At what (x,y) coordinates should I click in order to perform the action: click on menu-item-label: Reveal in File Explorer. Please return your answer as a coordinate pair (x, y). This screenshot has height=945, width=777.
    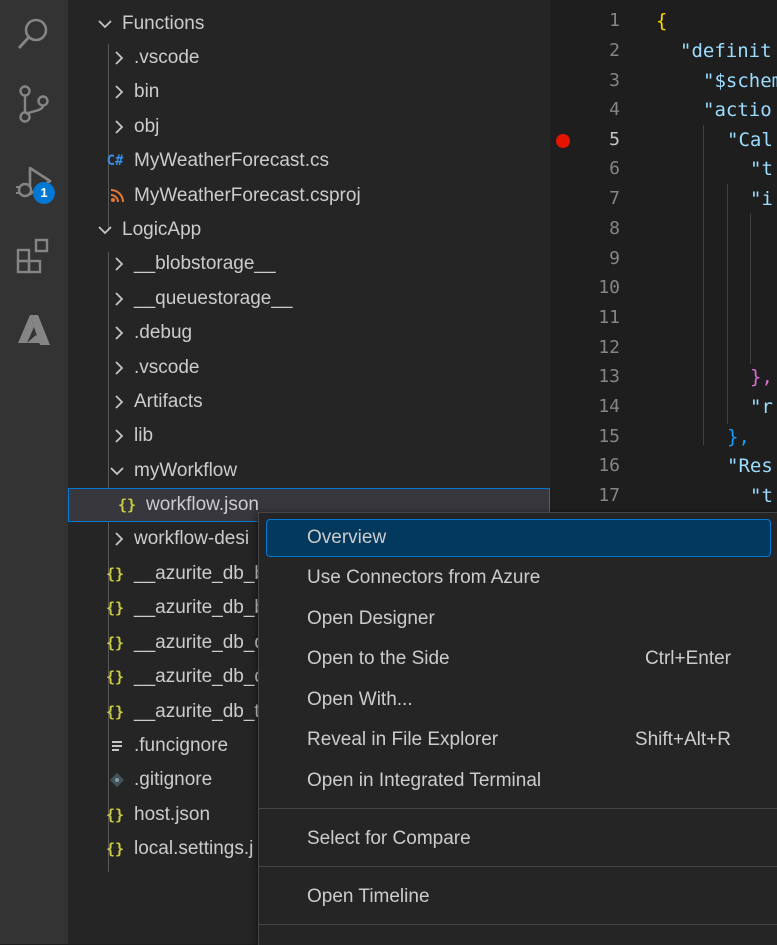
    Looking at the image, I should click on (403, 739).